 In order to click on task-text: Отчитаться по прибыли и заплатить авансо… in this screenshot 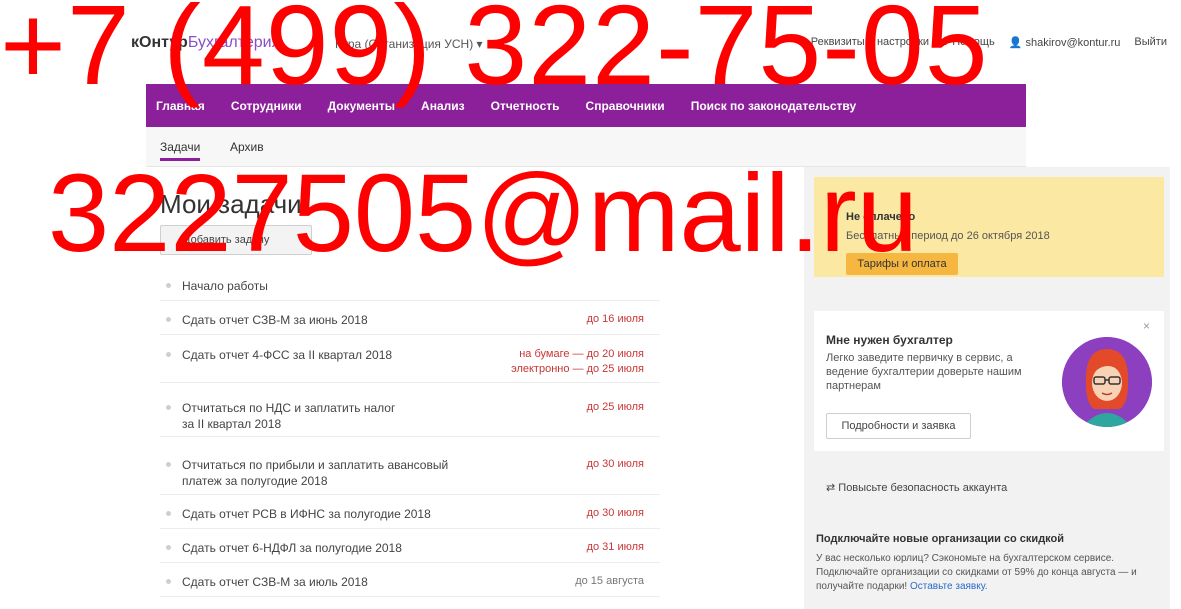, I will do `click(342, 473)`.